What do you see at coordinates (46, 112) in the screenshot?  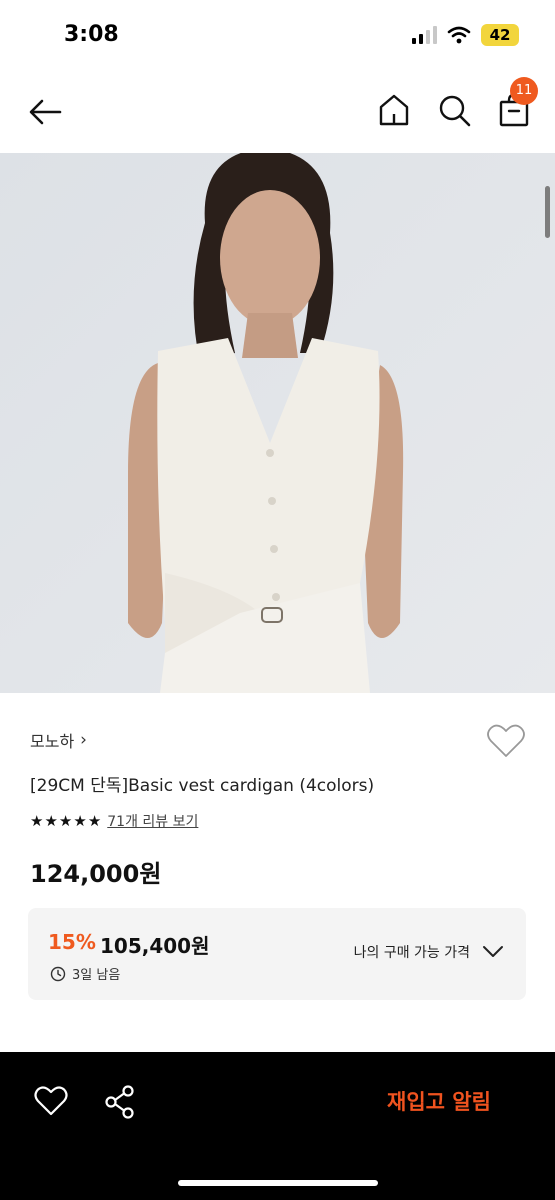 I see `back-arrow-icon` at bounding box center [46, 112].